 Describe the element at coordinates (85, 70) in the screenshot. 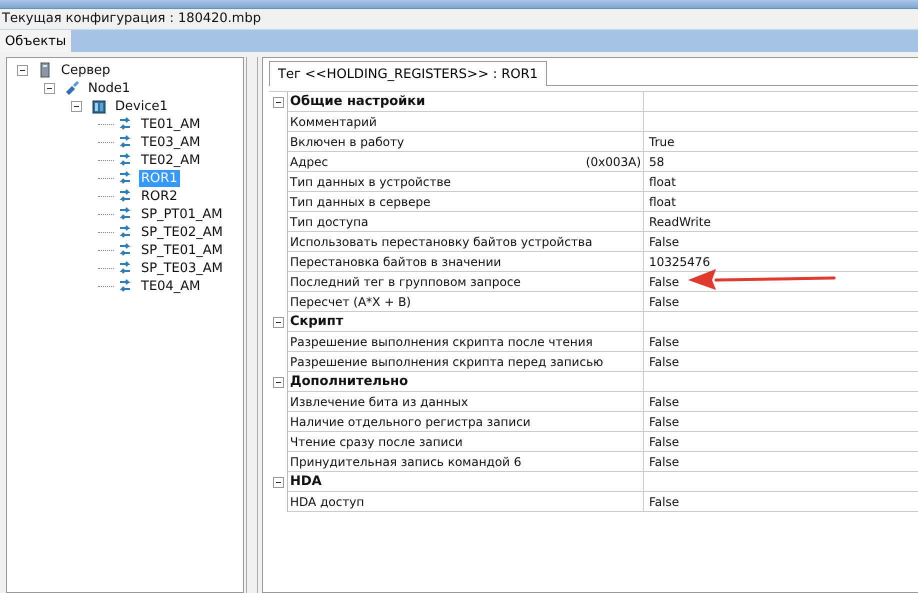

I see `tree-item: Сервер` at that location.